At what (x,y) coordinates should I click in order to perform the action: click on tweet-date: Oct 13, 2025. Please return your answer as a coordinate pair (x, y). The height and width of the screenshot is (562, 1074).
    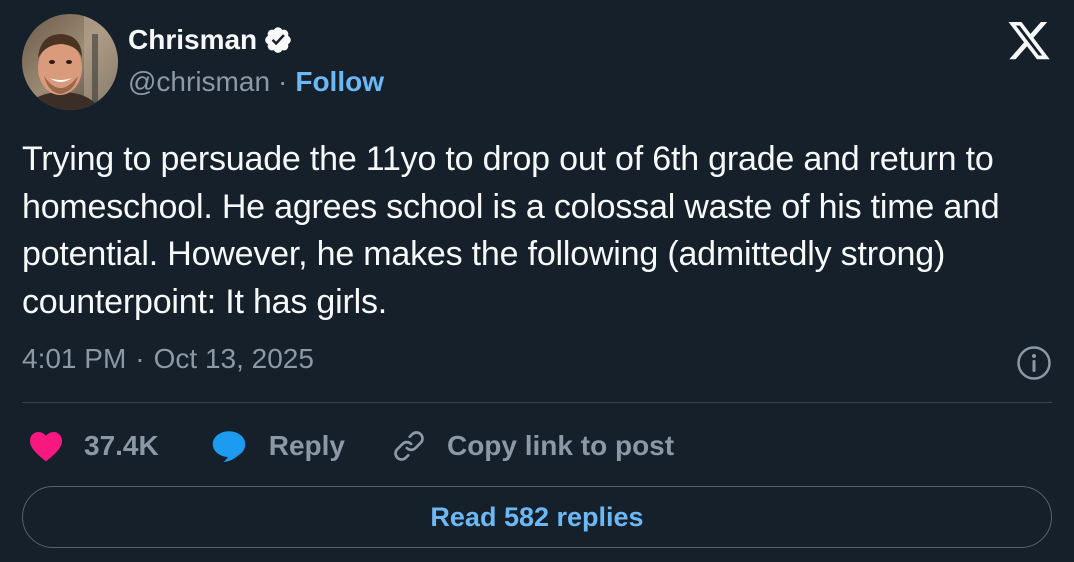
    Looking at the image, I should click on (234, 359).